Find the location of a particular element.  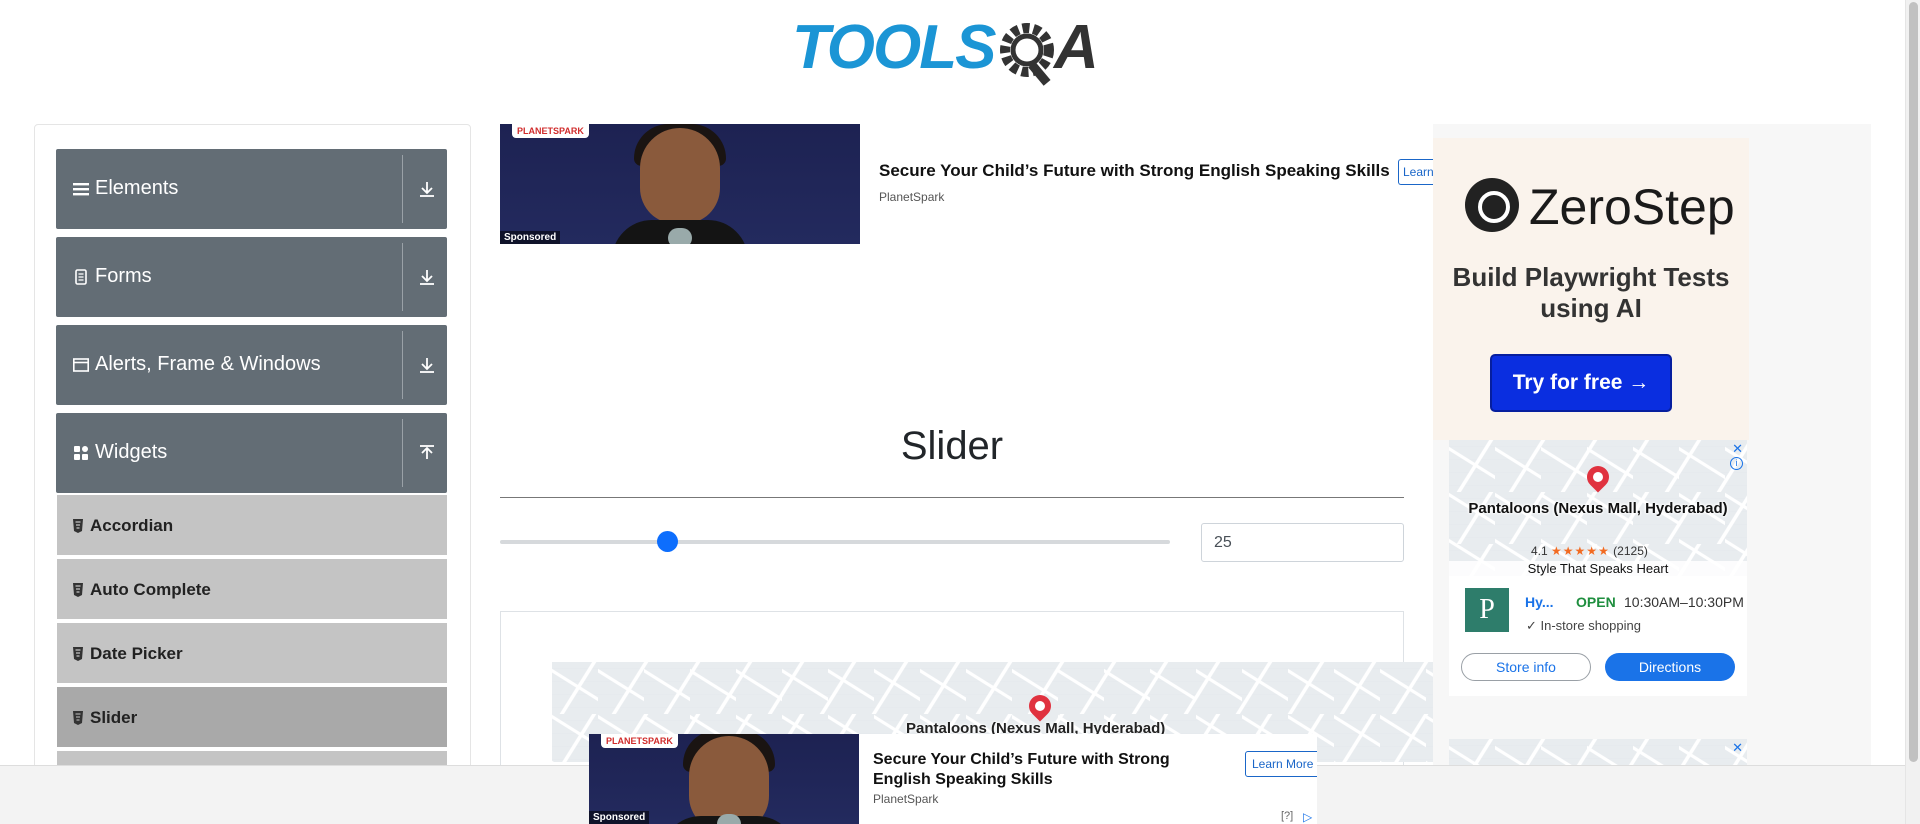

slider-track is located at coordinates (835, 542).